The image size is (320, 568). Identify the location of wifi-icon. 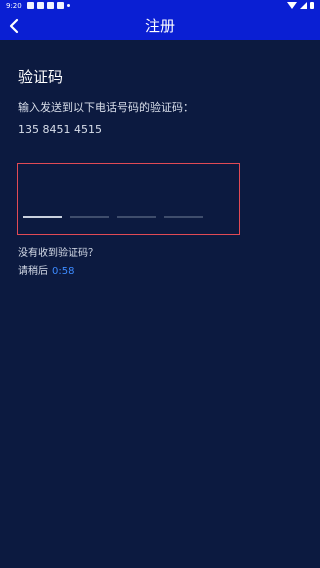
(292, 5).